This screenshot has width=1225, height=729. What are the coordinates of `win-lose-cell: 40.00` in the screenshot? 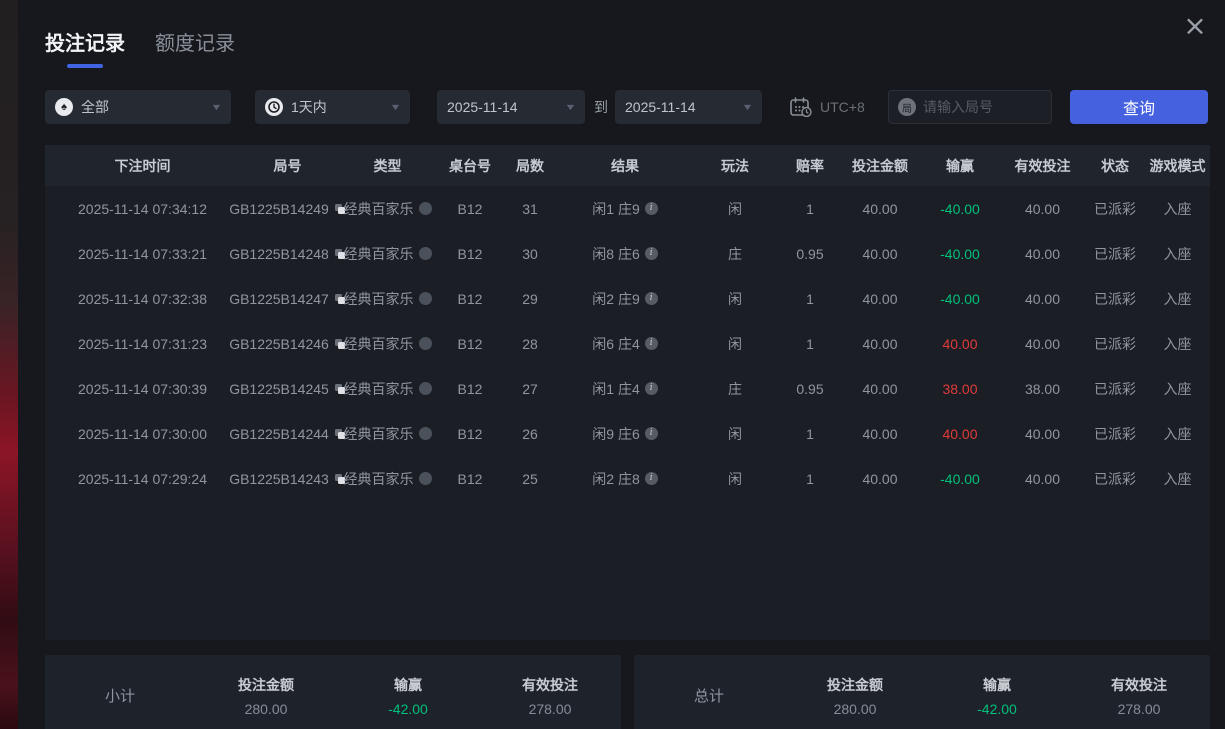 It's located at (960, 433).